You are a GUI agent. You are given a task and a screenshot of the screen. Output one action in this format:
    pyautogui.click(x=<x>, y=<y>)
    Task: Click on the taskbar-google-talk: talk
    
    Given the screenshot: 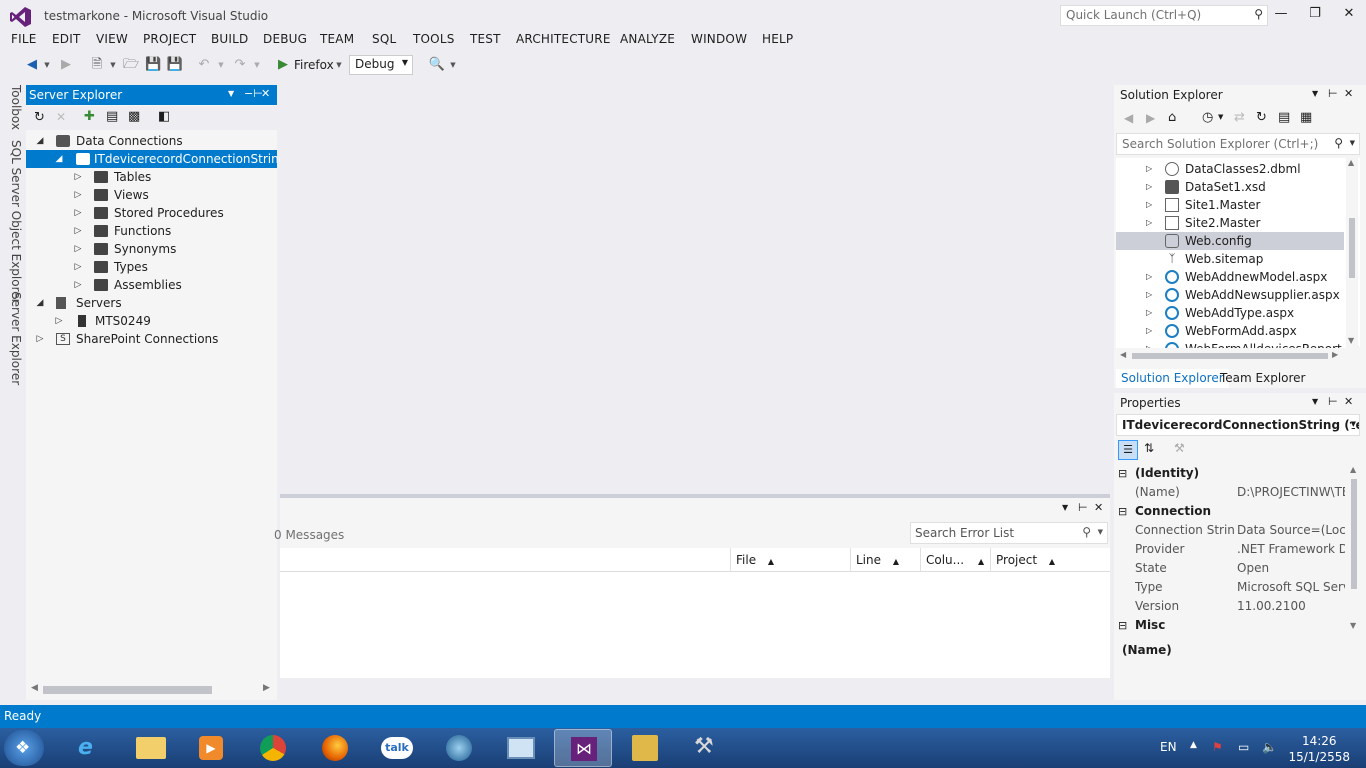 What is the action you would take?
    pyautogui.click(x=397, y=748)
    